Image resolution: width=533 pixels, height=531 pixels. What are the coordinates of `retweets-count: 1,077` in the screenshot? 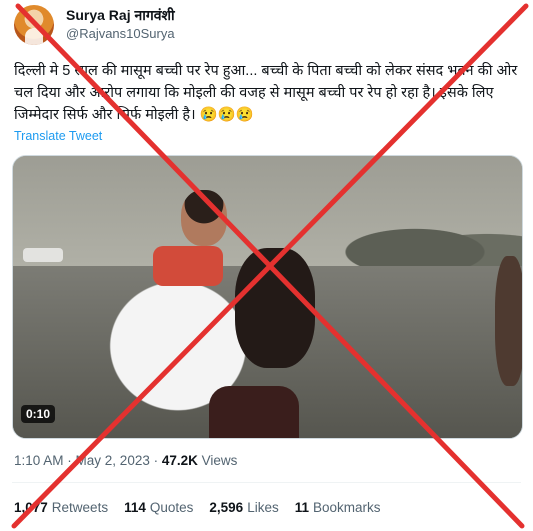 It's located at (31, 507).